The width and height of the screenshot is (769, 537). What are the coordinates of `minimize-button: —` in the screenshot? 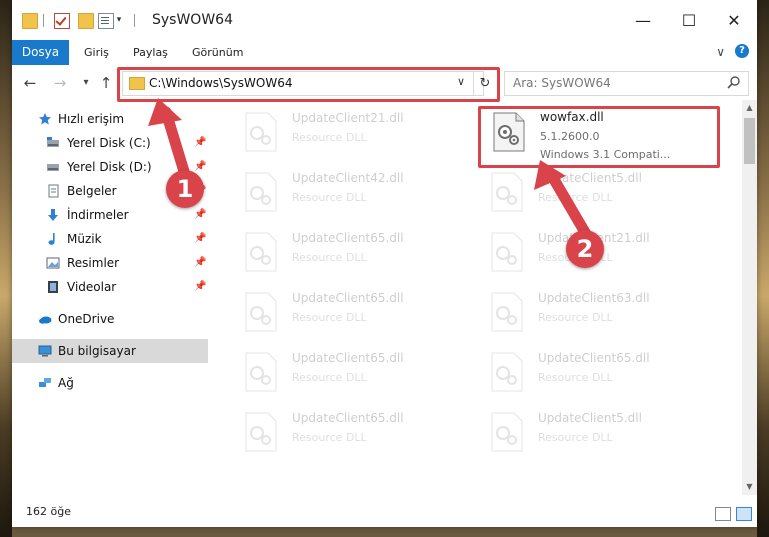 It's located at (643, 20).